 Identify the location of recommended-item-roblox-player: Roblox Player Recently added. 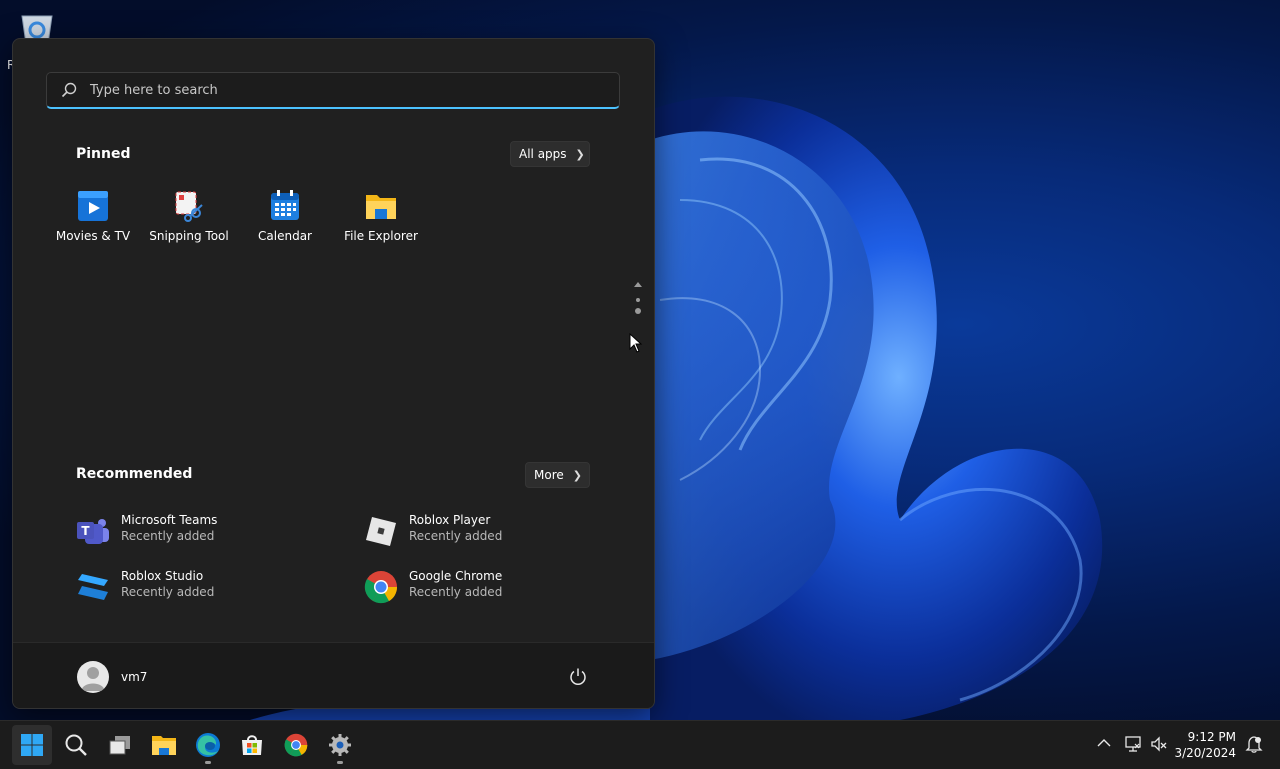
(489, 532).